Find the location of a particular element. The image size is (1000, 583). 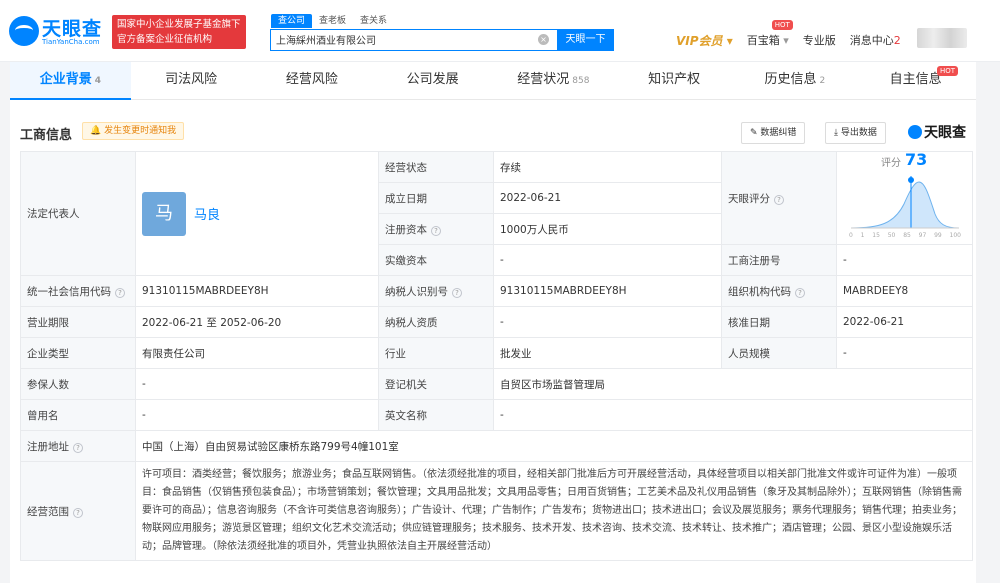

reg-no-label: 工商注册号 is located at coordinates (779, 260).